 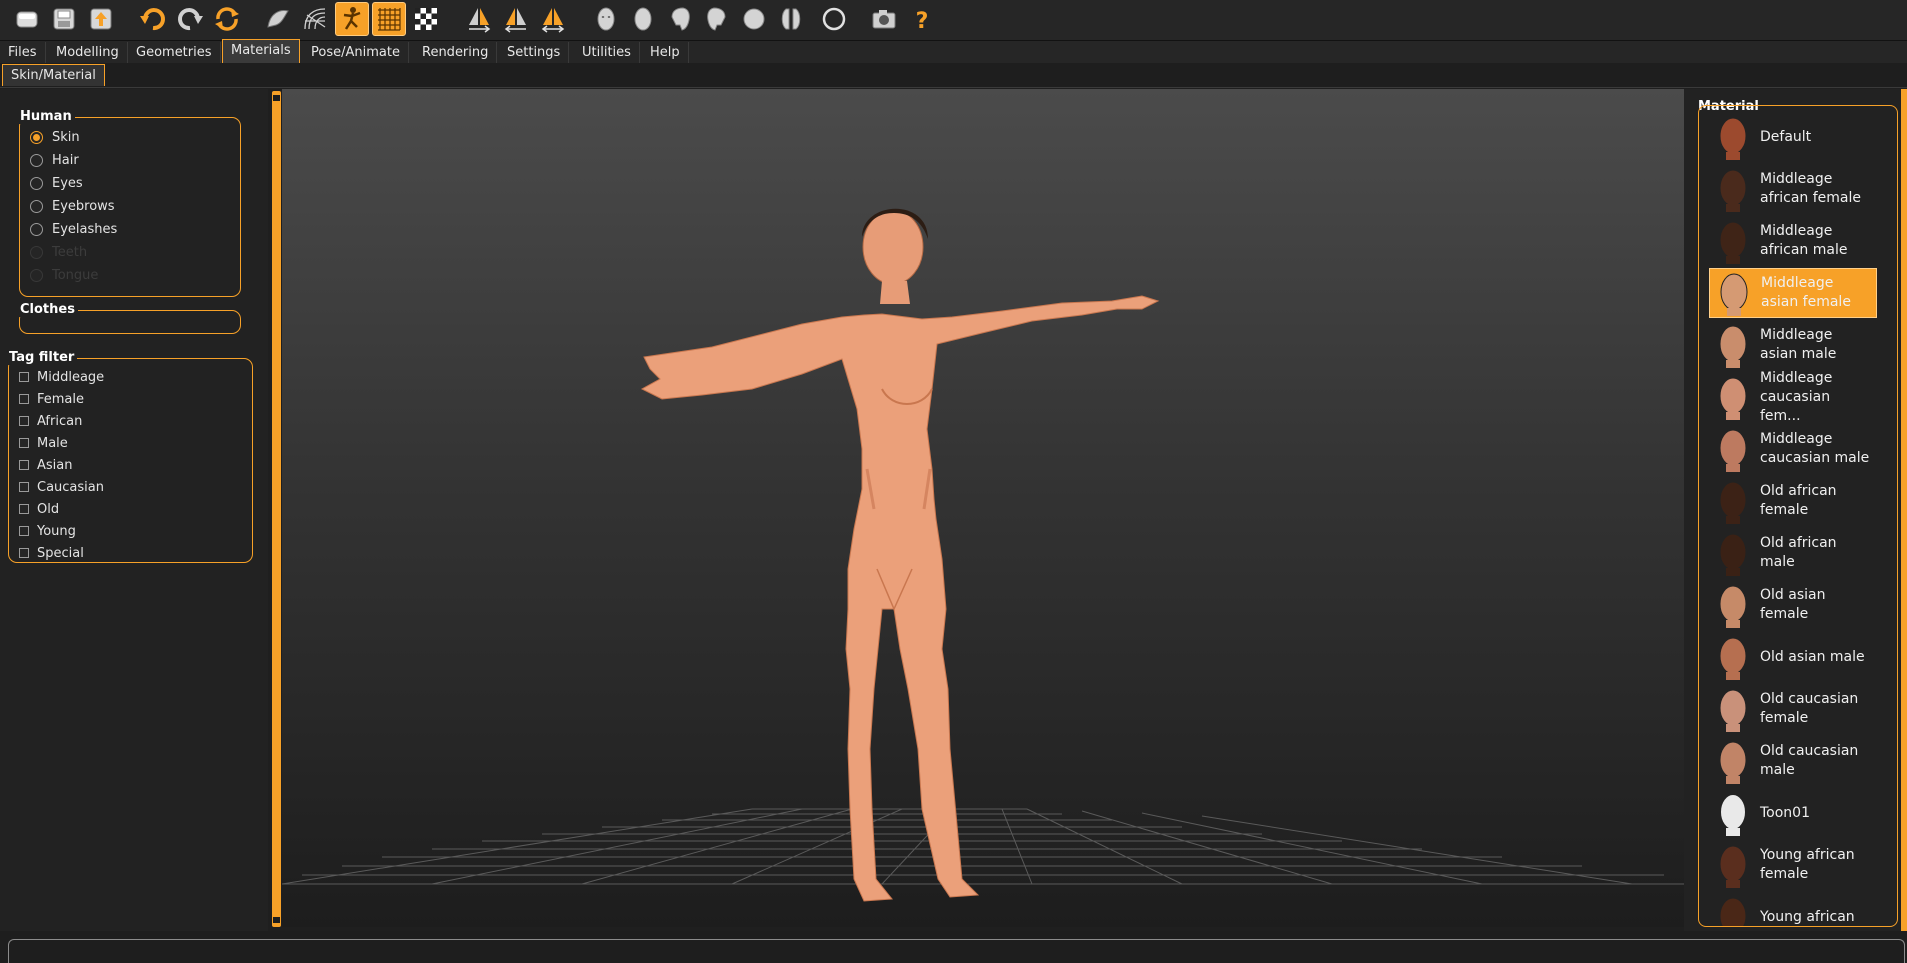 What do you see at coordinates (276, 509) in the screenshot?
I see `left-panel-scrollbar` at bounding box center [276, 509].